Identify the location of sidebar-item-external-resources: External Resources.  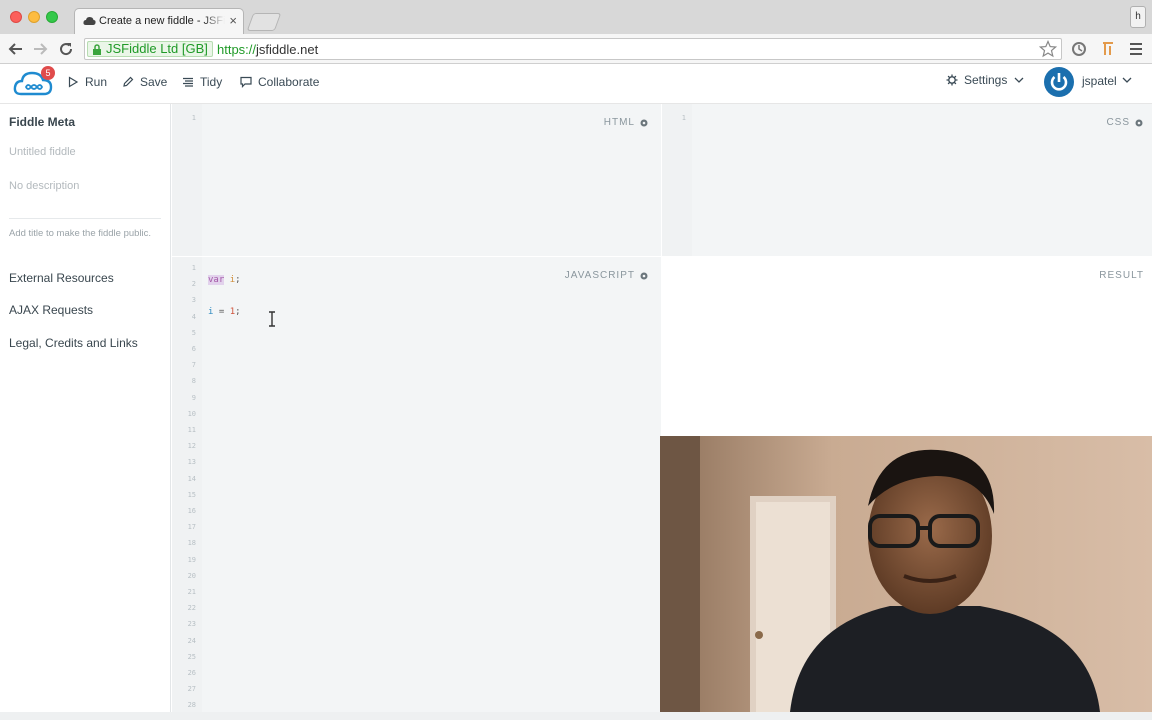
(61, 278).